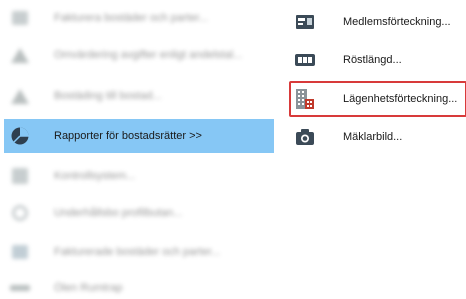 This screenshot has width=466, height=299. Describe the element at coordinates (20, 252) in the screenshot. I see `folder-icon` at that location.